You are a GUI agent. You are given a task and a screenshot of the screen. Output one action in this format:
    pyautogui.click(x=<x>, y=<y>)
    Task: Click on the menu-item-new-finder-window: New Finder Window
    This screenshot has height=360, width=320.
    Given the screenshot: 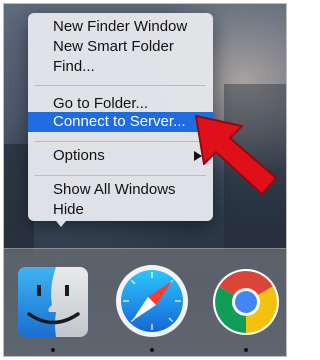 What is the action you would take?
    pyautogui.click(x=120, y=27)
    